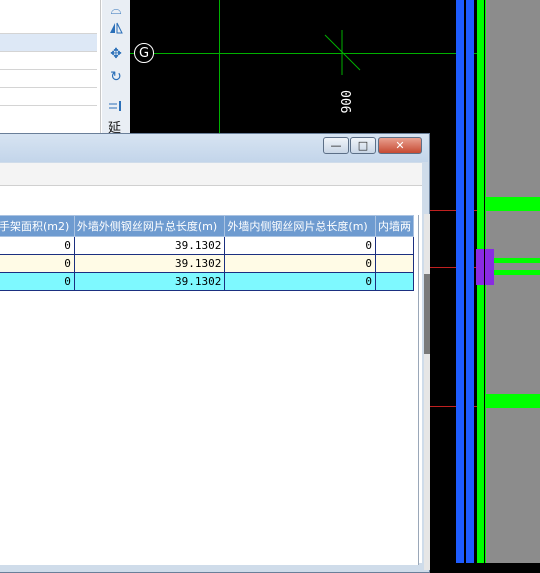 Image resolution: width=540 pixels, height=573 pixels. I want to click on dialog-titlebar: — □ ✕, so click(214, 148).